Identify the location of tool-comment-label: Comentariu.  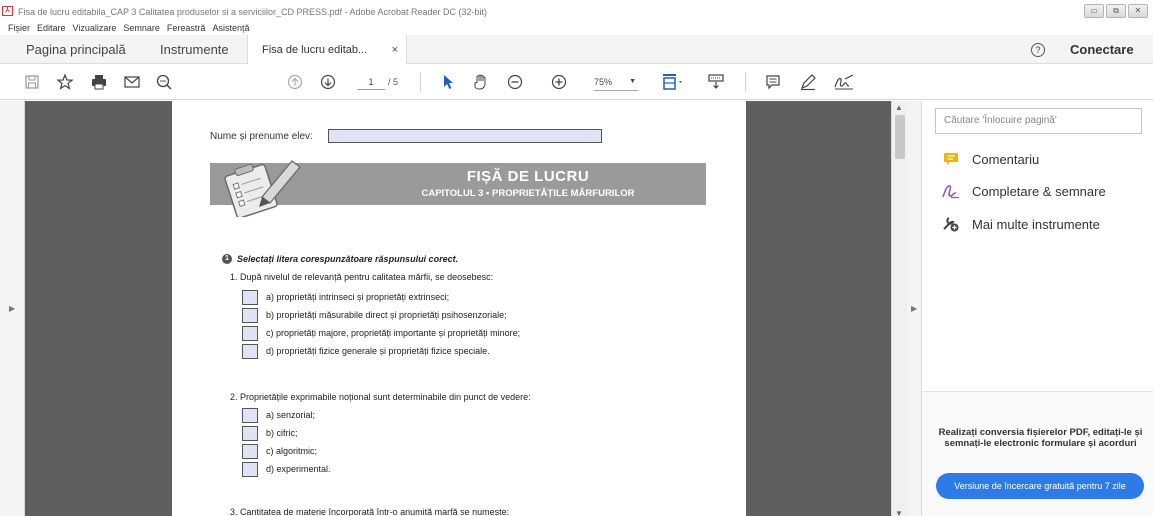
(1006, 159).